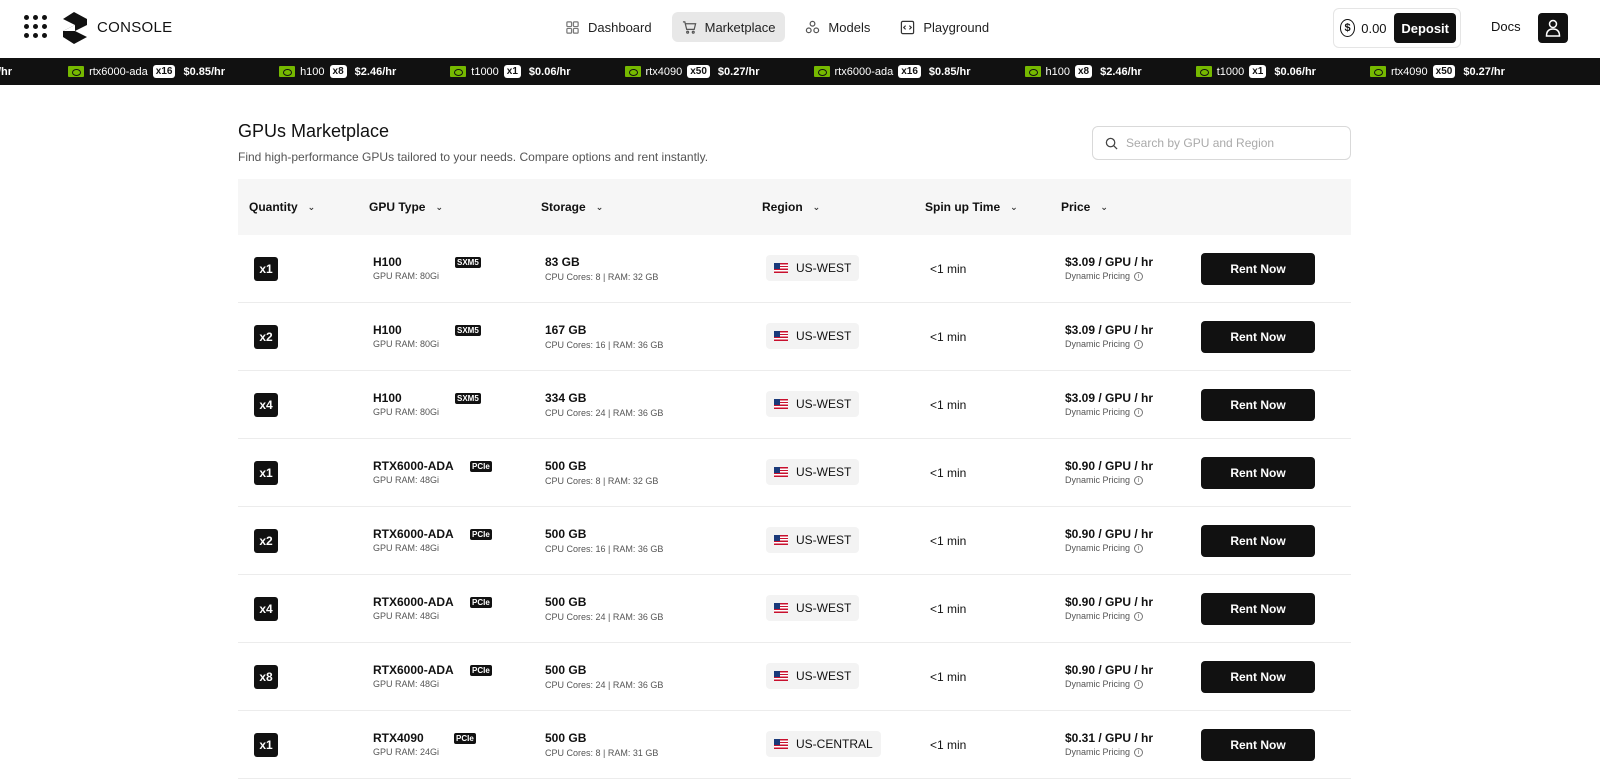 Image resolution: width=1600 pixels, height=779 pixels. What do you see at coordinates (1109, 534) in the screenshot?
I see `price: $0.90 / GPU / hr` at bounding box center [1109, 534].